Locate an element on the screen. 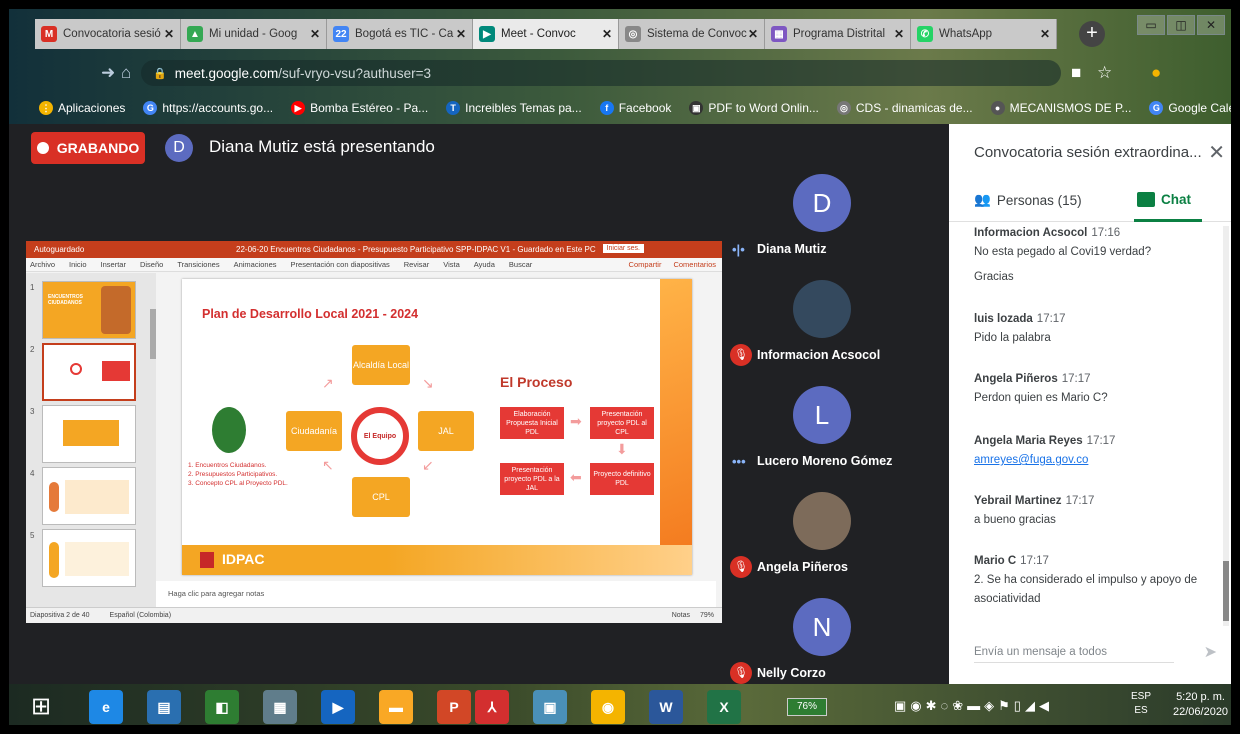 The image size is (1240, 734). browser-tab: ✆ WhatsApp ✕ is located at coordinates (984, 34).